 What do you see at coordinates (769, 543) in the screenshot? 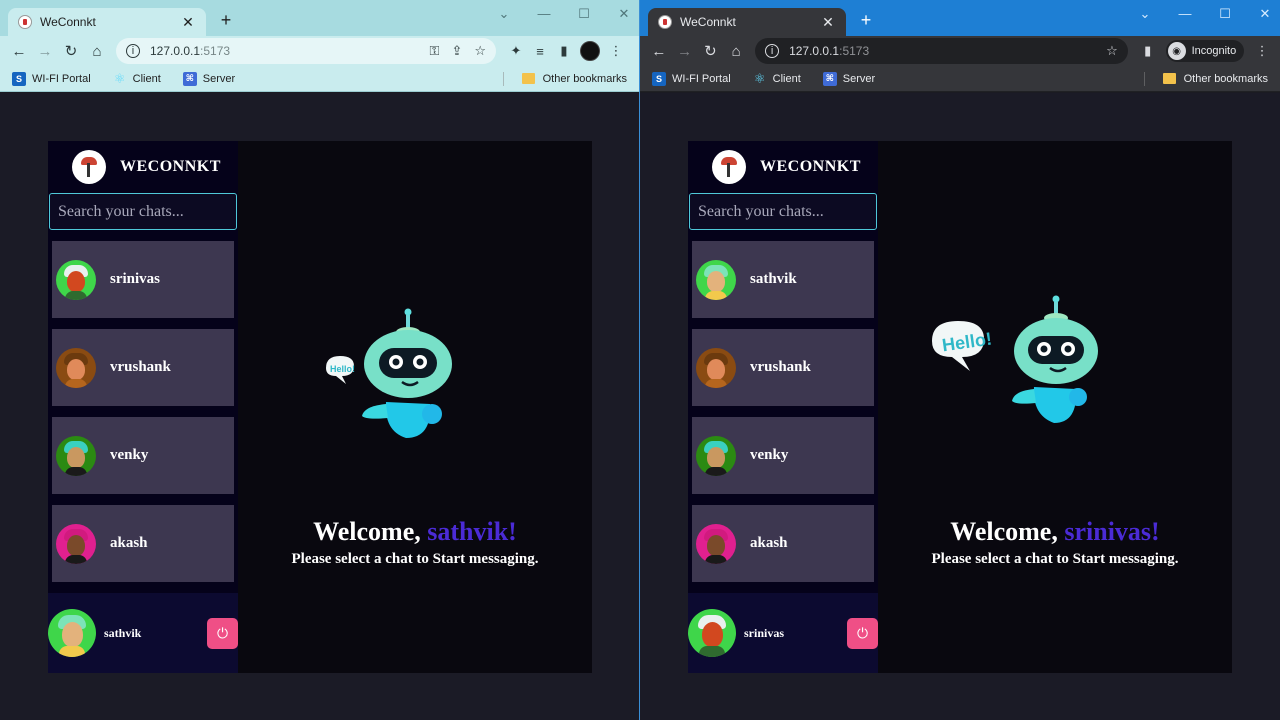
I see `chat-name: akash` at bounding box center [769, 543].